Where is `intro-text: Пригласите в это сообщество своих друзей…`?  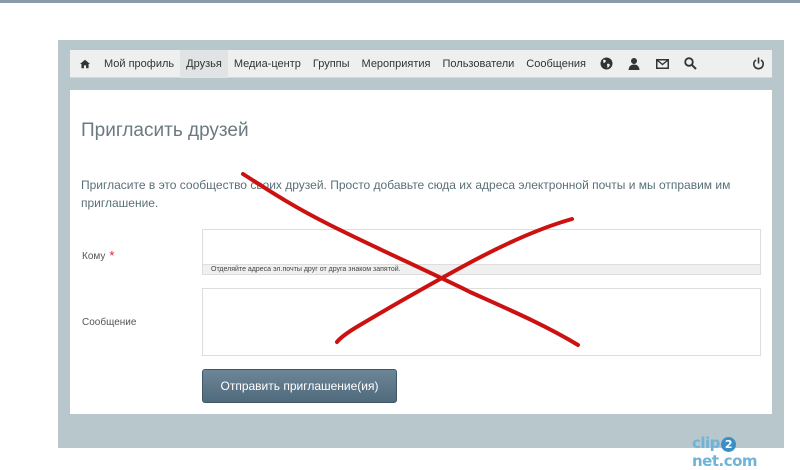
intro-text: Пригласите в это сообщество своих друзей… is located at coordinates (406, 194).